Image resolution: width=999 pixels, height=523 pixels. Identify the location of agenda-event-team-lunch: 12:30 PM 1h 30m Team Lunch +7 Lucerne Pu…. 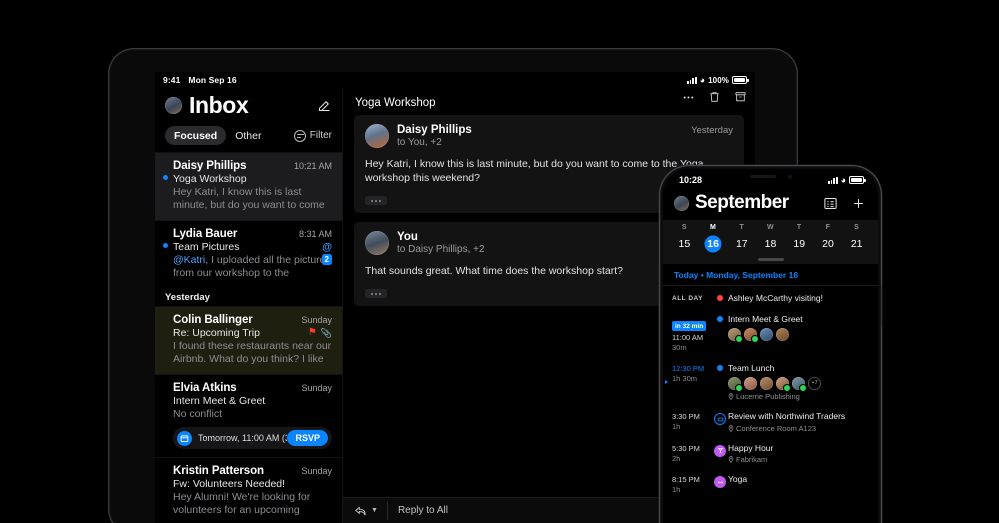
(770, 382).